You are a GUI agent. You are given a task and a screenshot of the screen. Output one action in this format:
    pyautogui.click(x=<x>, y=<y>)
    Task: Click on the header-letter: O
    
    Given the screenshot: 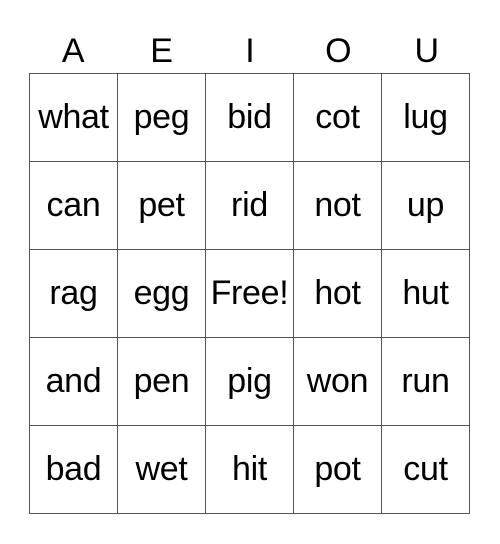 What is the action you would take?
    pyautogui.click(x=338, y=51)
    